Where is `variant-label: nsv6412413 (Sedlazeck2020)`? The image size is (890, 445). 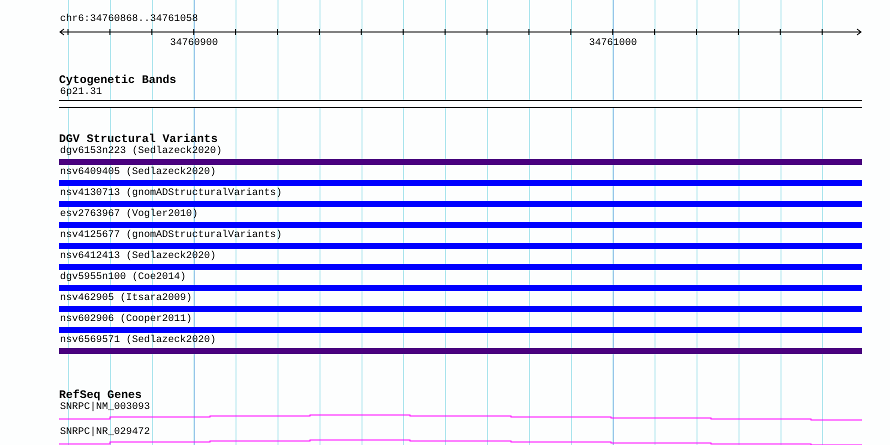
variant-label: nsv6412413 (Sedlazeck2020) is located at coordinates (137, 257).